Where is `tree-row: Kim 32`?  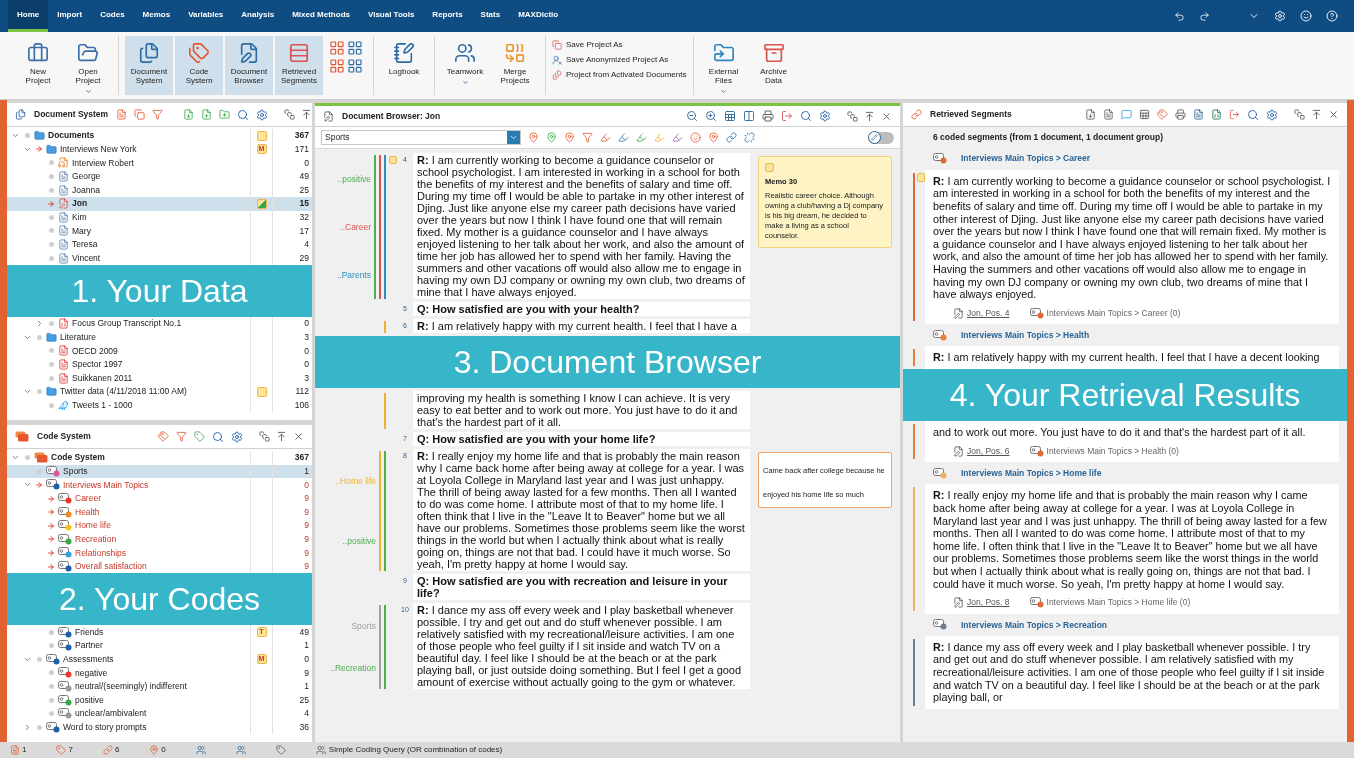
tree-row: Kim 32 is located at coordinates (159, 217).